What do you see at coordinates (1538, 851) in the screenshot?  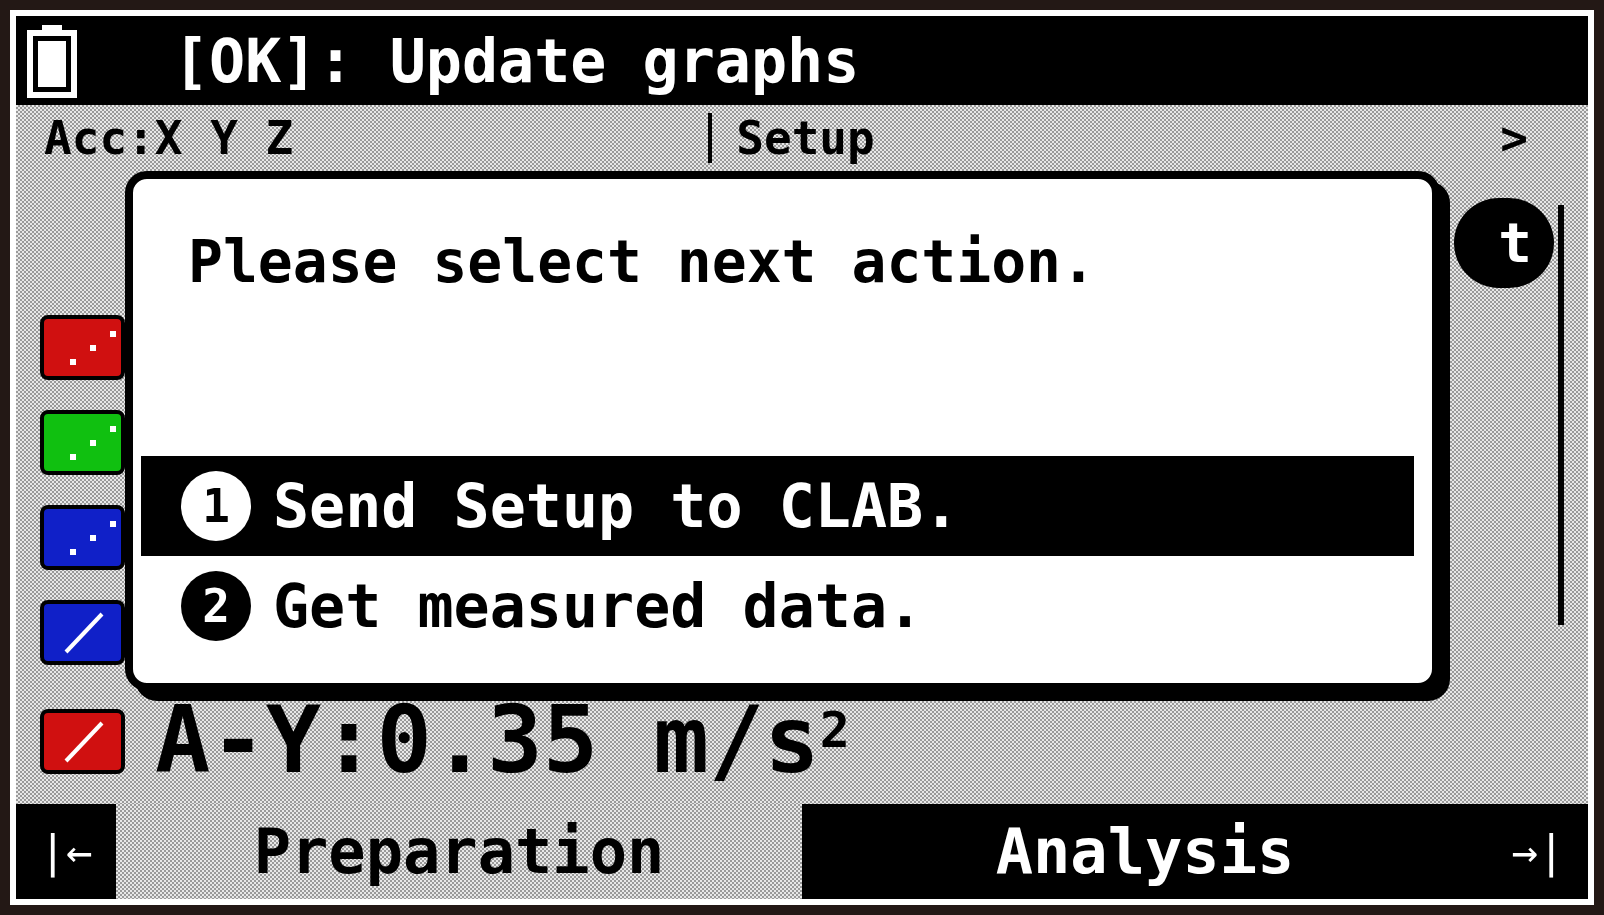 I see `last-page-button: →|` at bounding box center [1538, 851].